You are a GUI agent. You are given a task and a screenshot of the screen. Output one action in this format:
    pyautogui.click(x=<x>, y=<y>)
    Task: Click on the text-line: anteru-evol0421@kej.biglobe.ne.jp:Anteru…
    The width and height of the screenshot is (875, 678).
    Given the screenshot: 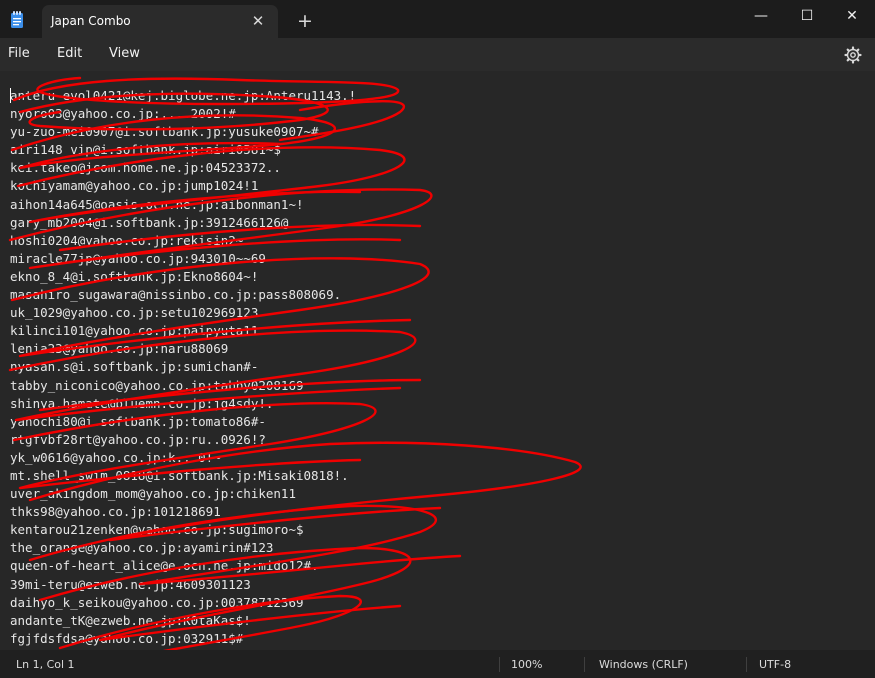 What is the action you would take?
    pyautogui.click(x=183, y=95)
    